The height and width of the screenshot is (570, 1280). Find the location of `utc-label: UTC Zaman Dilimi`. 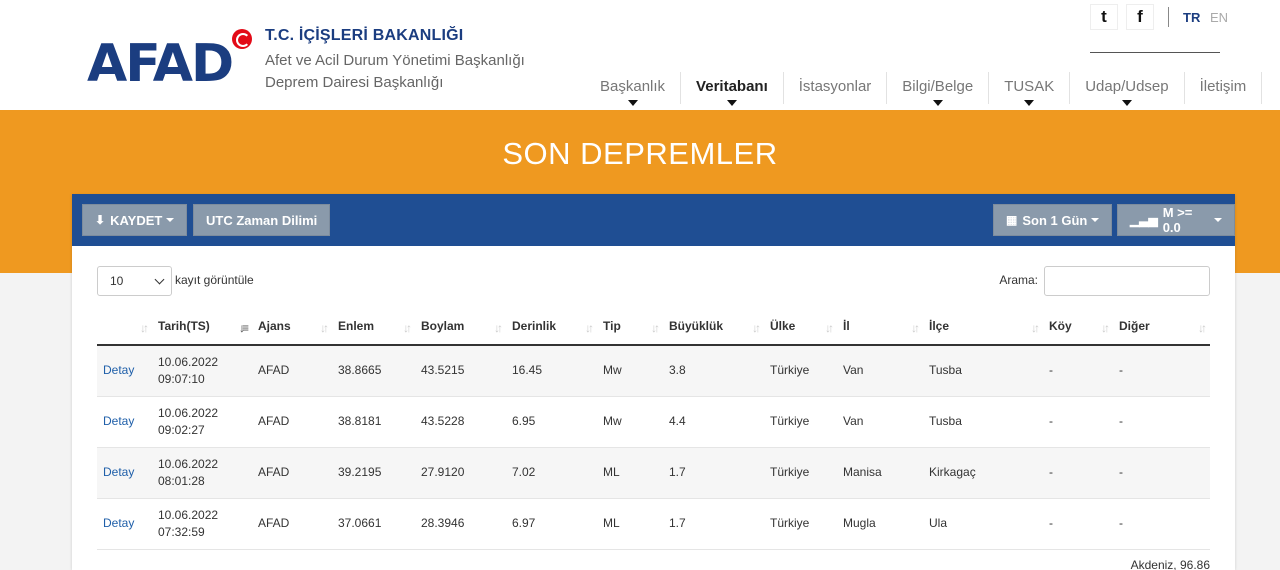

utc-label: UTC Zaman Dilimi is located at coordinates (262, 220).